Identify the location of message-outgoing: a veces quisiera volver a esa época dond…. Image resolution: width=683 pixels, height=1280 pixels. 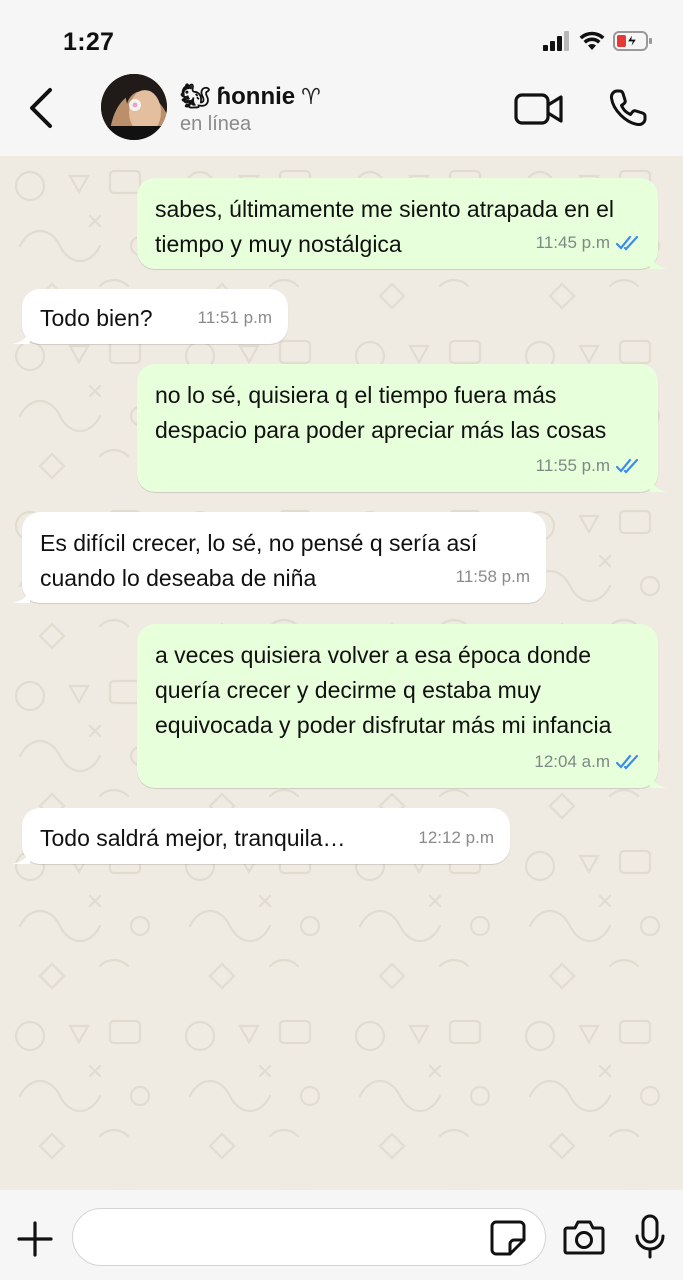
(402, 706).